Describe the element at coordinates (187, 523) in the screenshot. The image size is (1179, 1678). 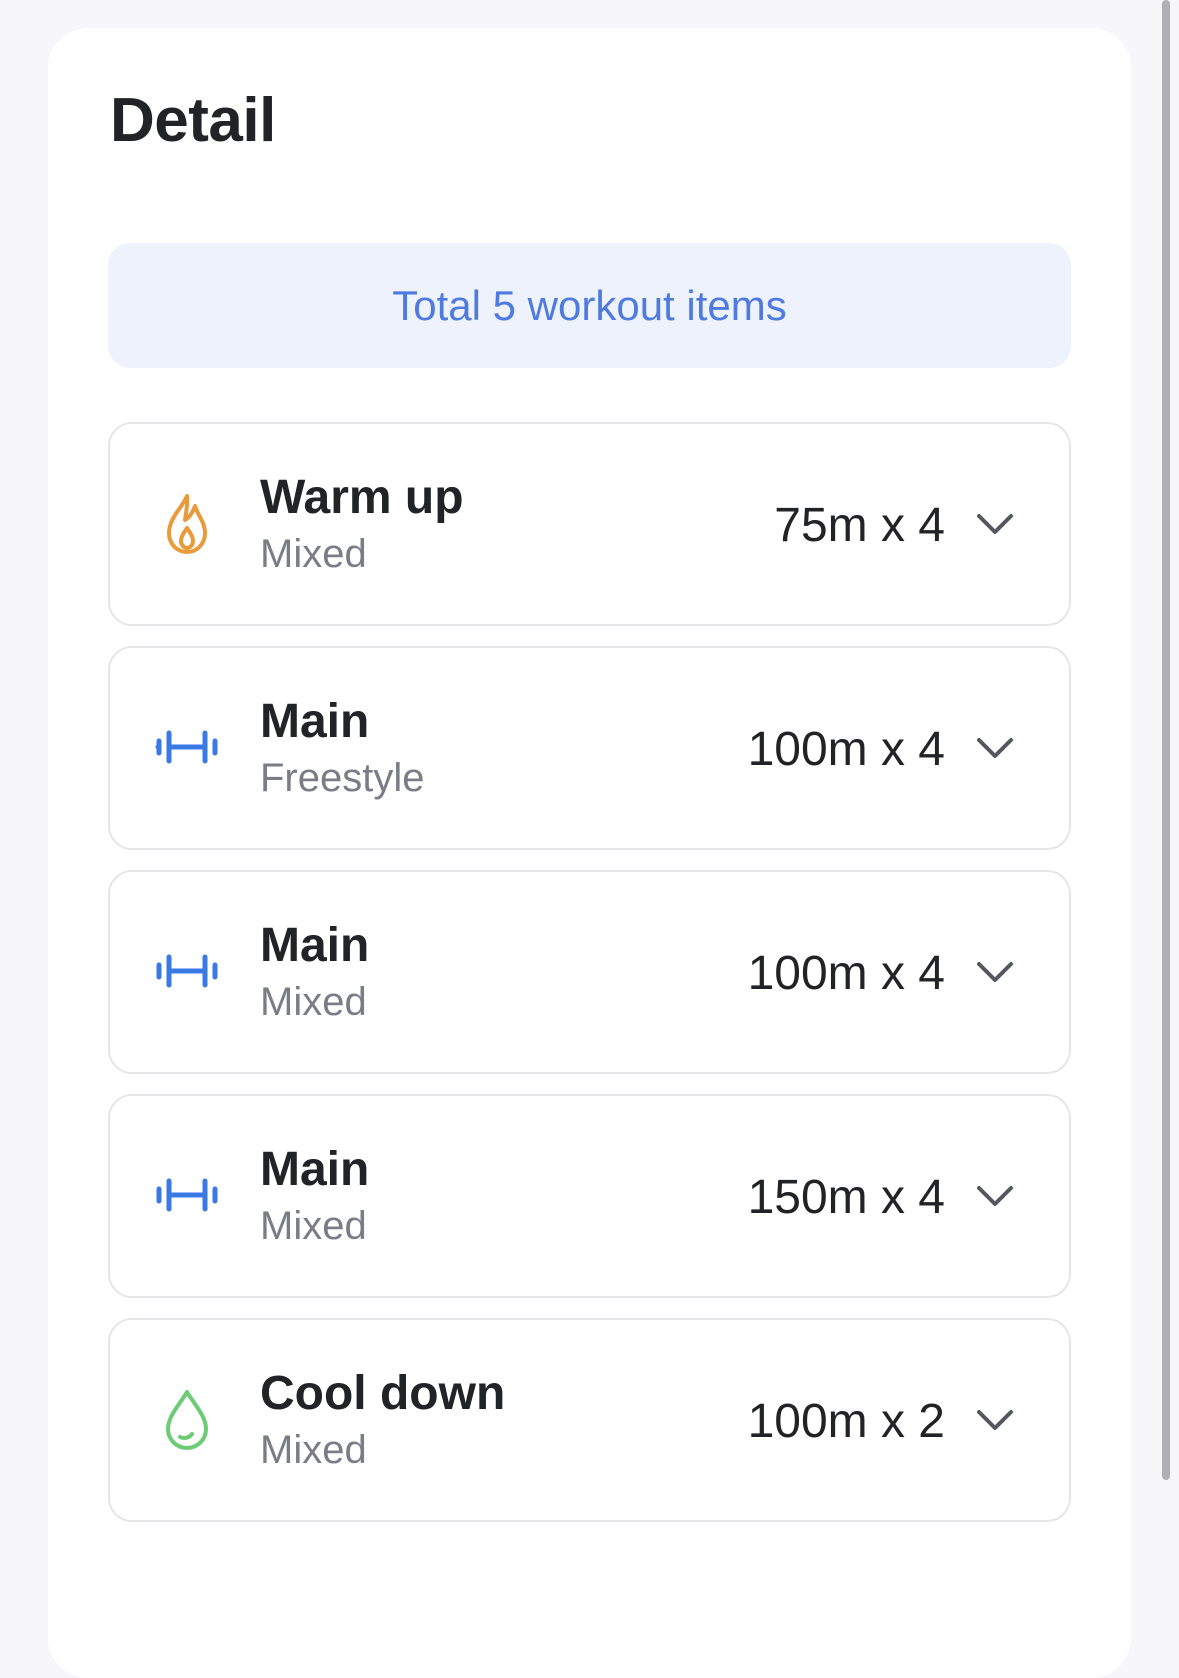
I see `flame-icon` at that location.